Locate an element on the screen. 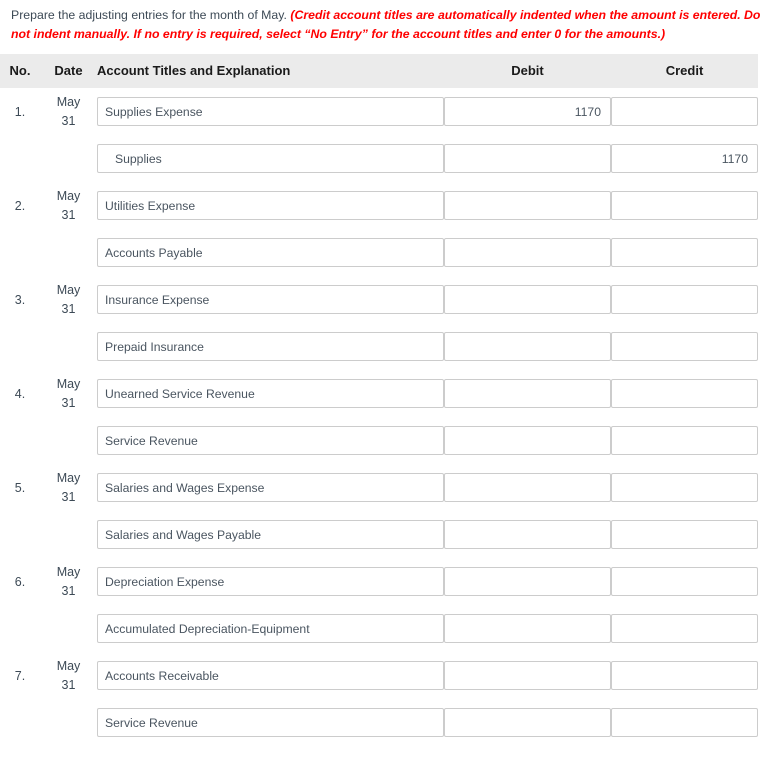 The height and width of the screenshot is (758, 780). journal-line-row: 2. May 31 is located at coordinates (379, 205).